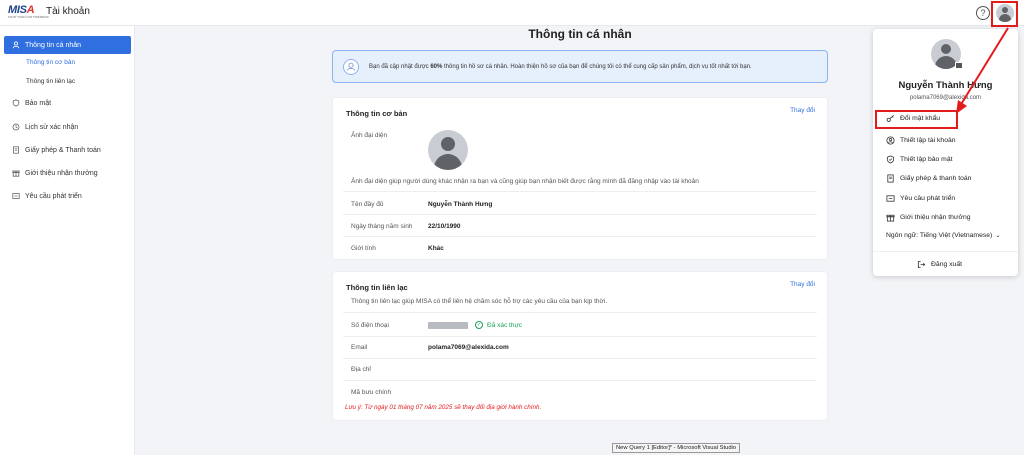  Describe the element at coordinates (802, 110) in the screenshot. I see `edit-basic-info-link: Thay đổi` at that location.